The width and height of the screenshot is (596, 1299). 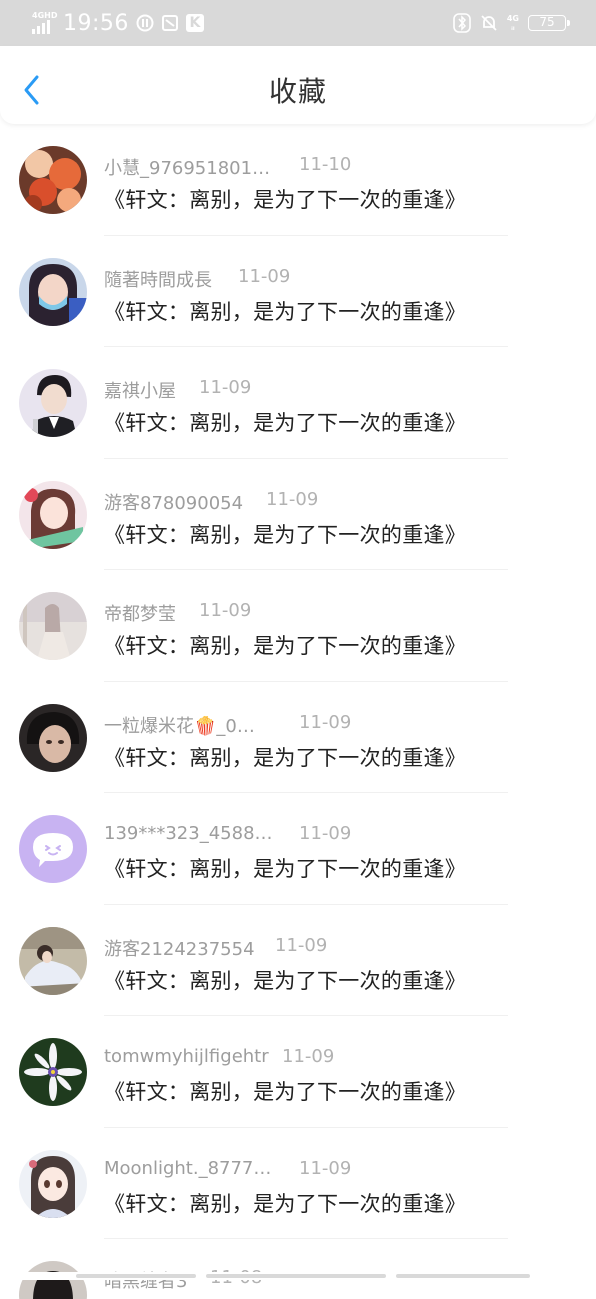 I want to click on list-item: 小慧_976951801… 11-10 《轩文：离别，是为了下一次的重逢》, so click(x=298, y=180).